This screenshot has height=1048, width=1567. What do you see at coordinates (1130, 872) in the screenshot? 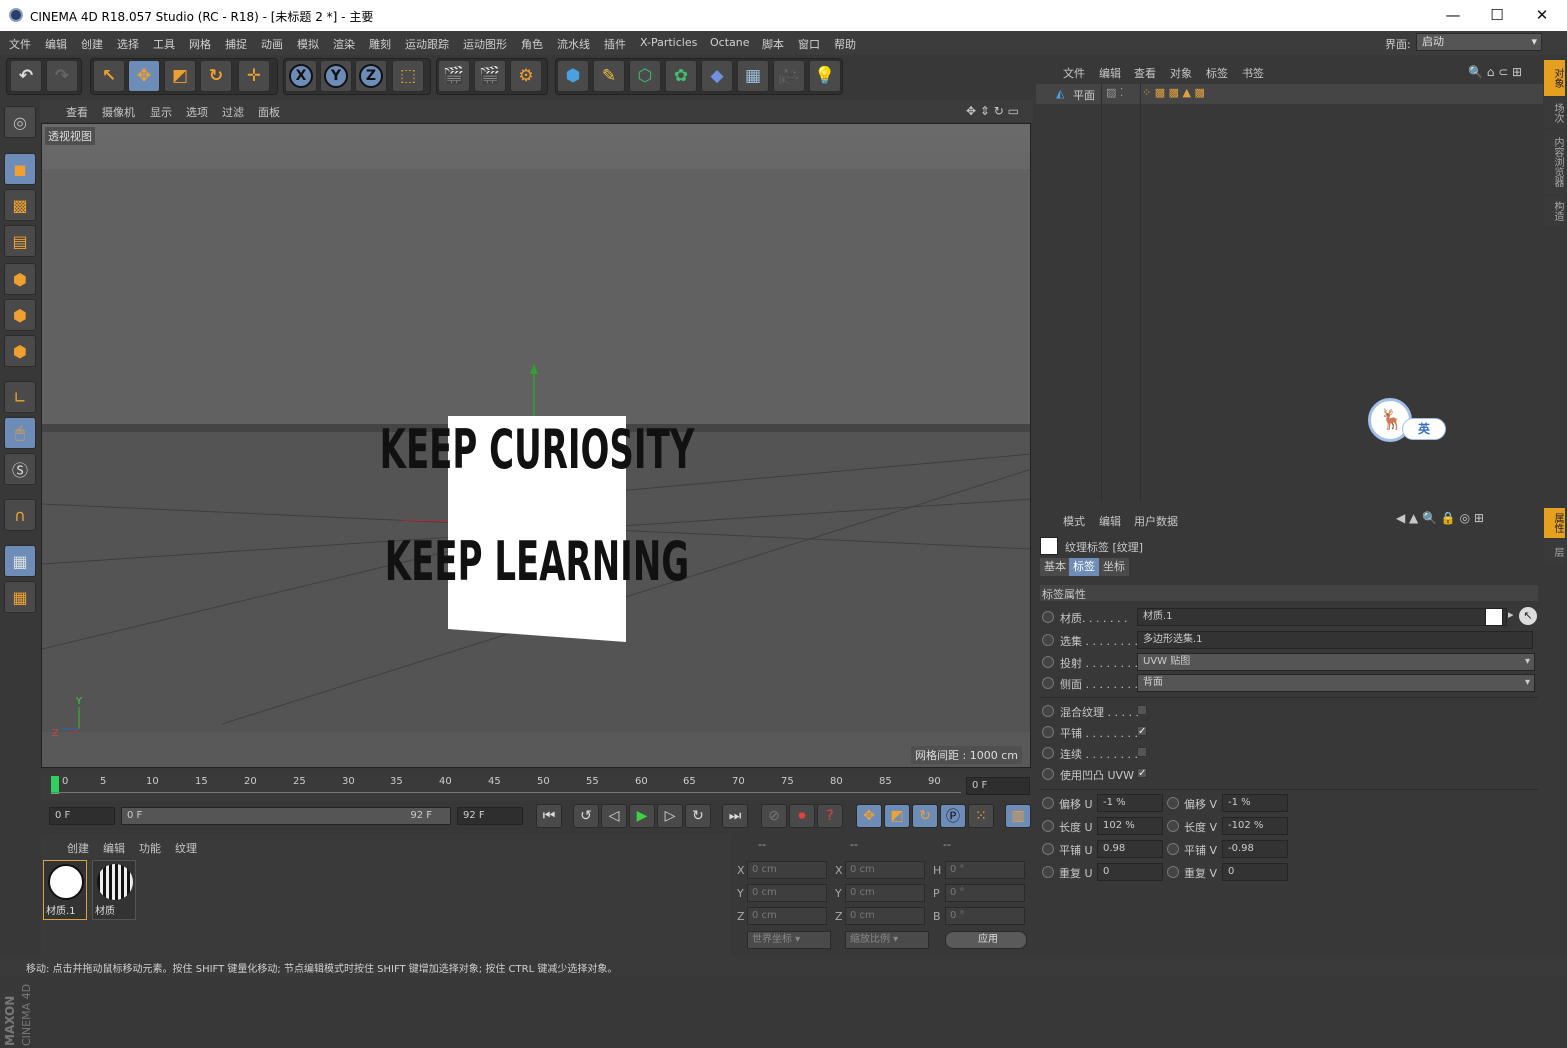
I see `repeat-u-field: 0` at bounding box center [1130, 872].